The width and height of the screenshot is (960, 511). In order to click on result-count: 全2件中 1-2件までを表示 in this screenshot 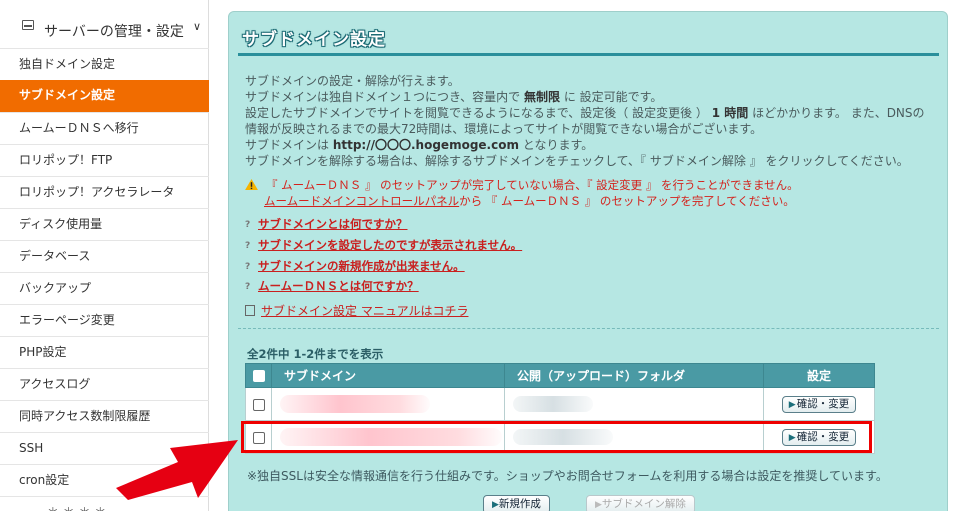, I will do `click(315, 354)`.